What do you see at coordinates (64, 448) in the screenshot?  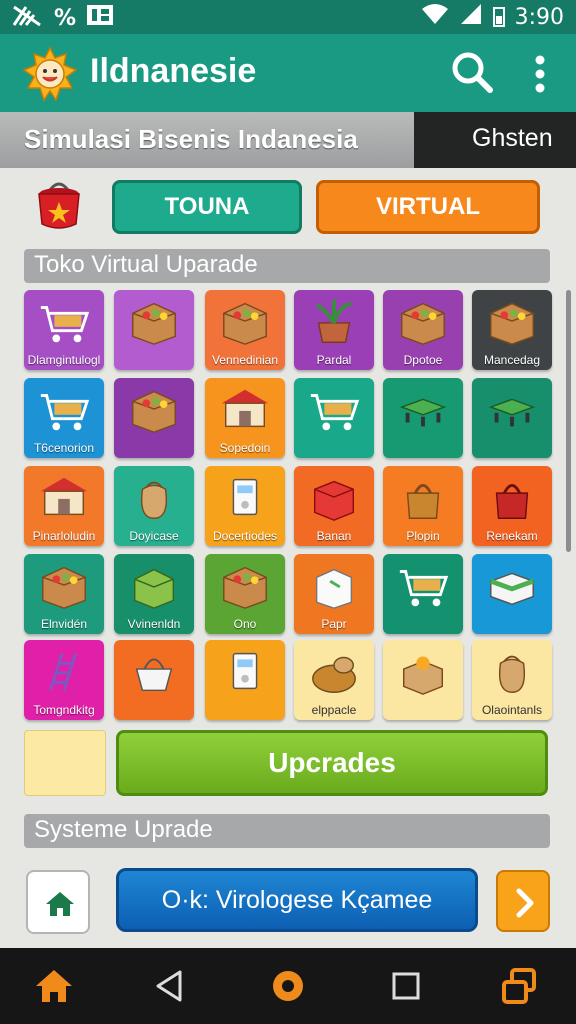 I see `upgrade-tile-label: T6cenorion` at bounding box center [64, 448].